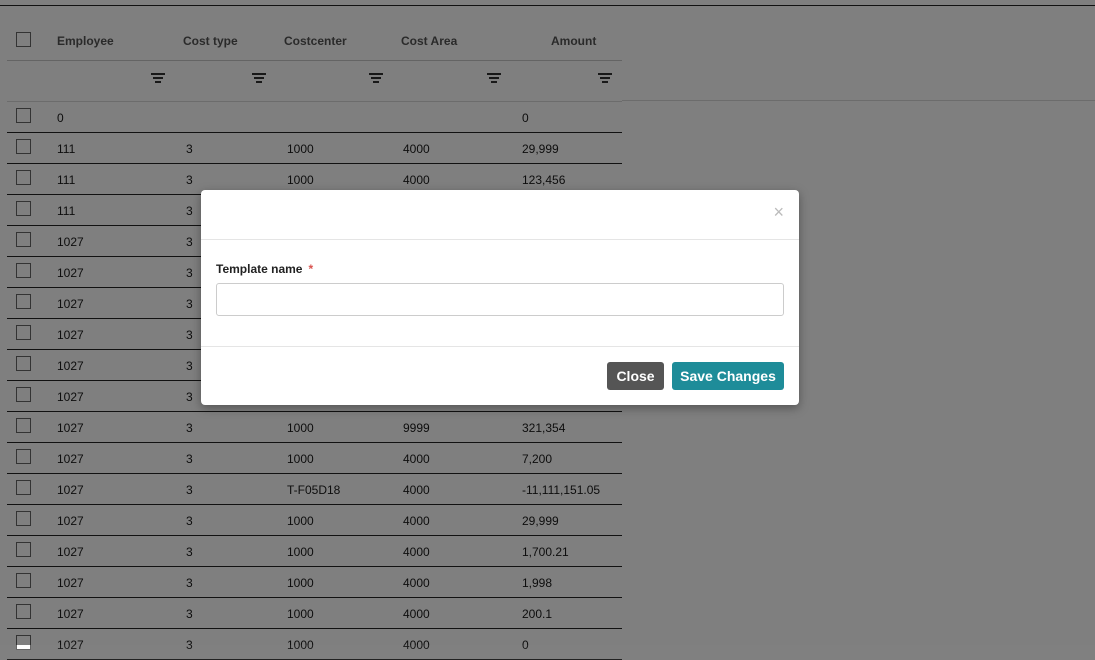 Image resolution: width=1095 pixels, height=660 pixels. I want to click on dialog-body: Template name *, so click(500, 293).